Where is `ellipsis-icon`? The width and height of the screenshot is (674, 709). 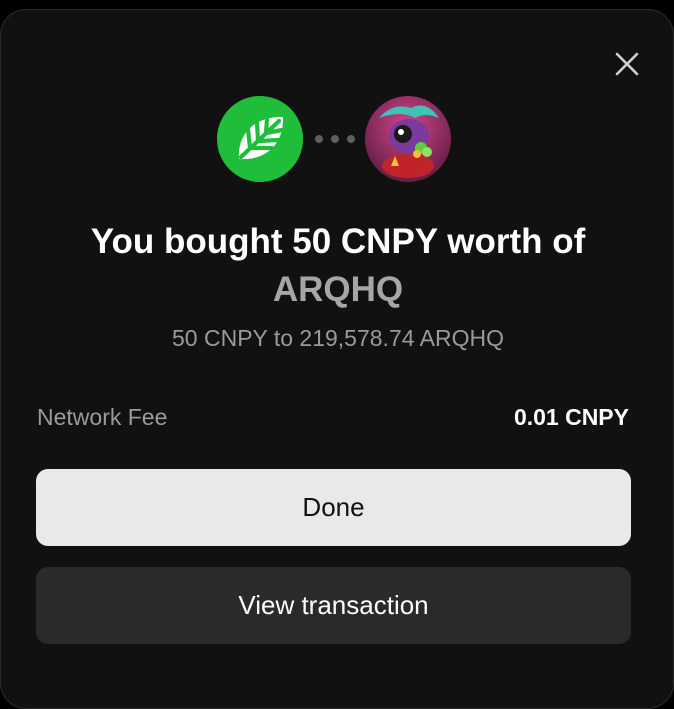
ellipsis-icon is located at coordinates (335, 139).